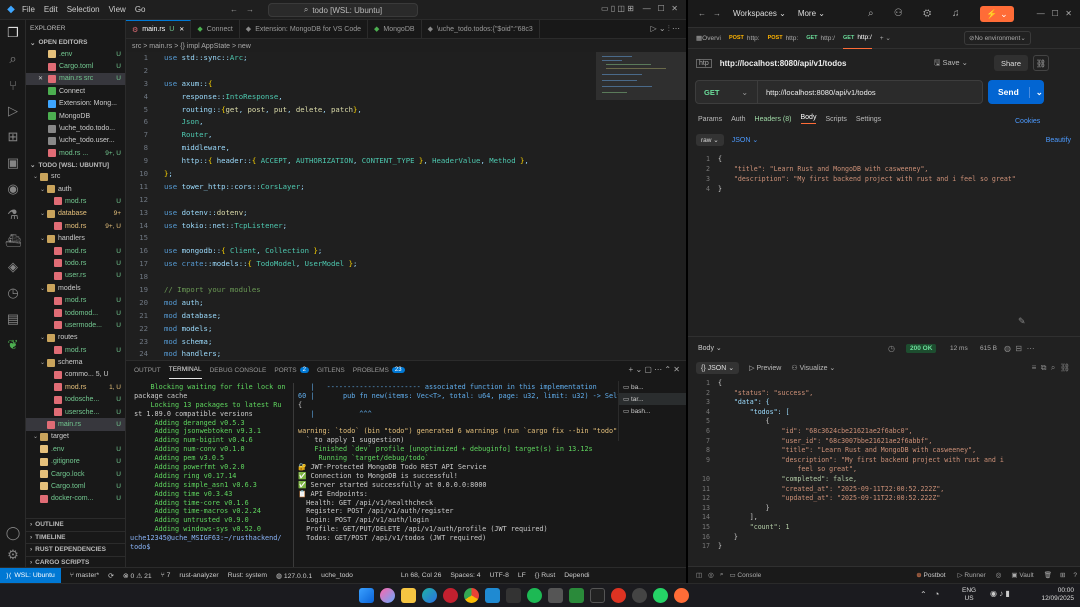  Describe the element at coordinates (745, 140) in the screenshot. I see `body-type-select: JSON ⌄` at that location.